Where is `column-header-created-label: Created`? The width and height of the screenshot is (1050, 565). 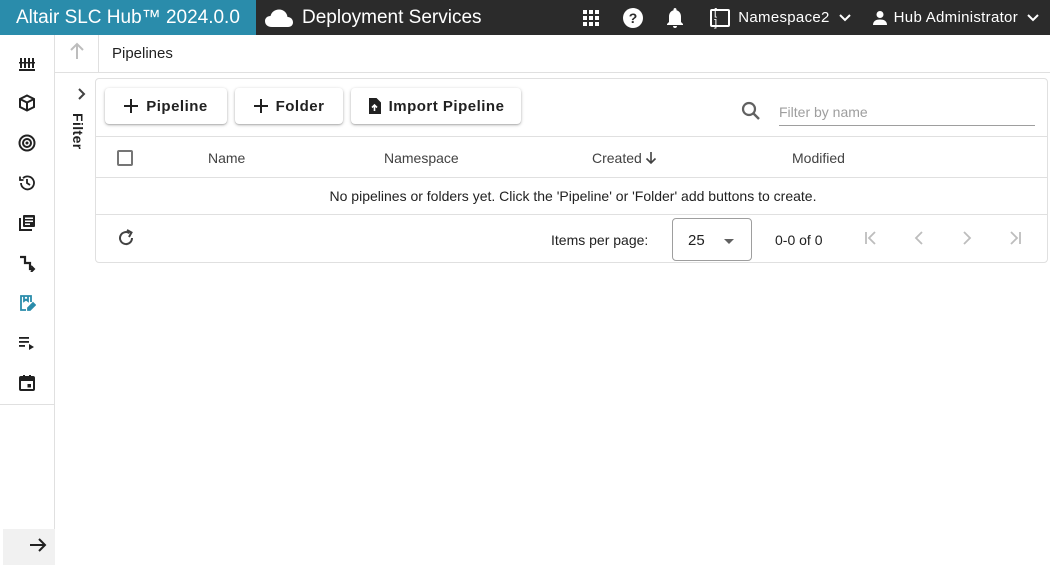 column-header-created-label: Created is located at coordinates (617, 158).